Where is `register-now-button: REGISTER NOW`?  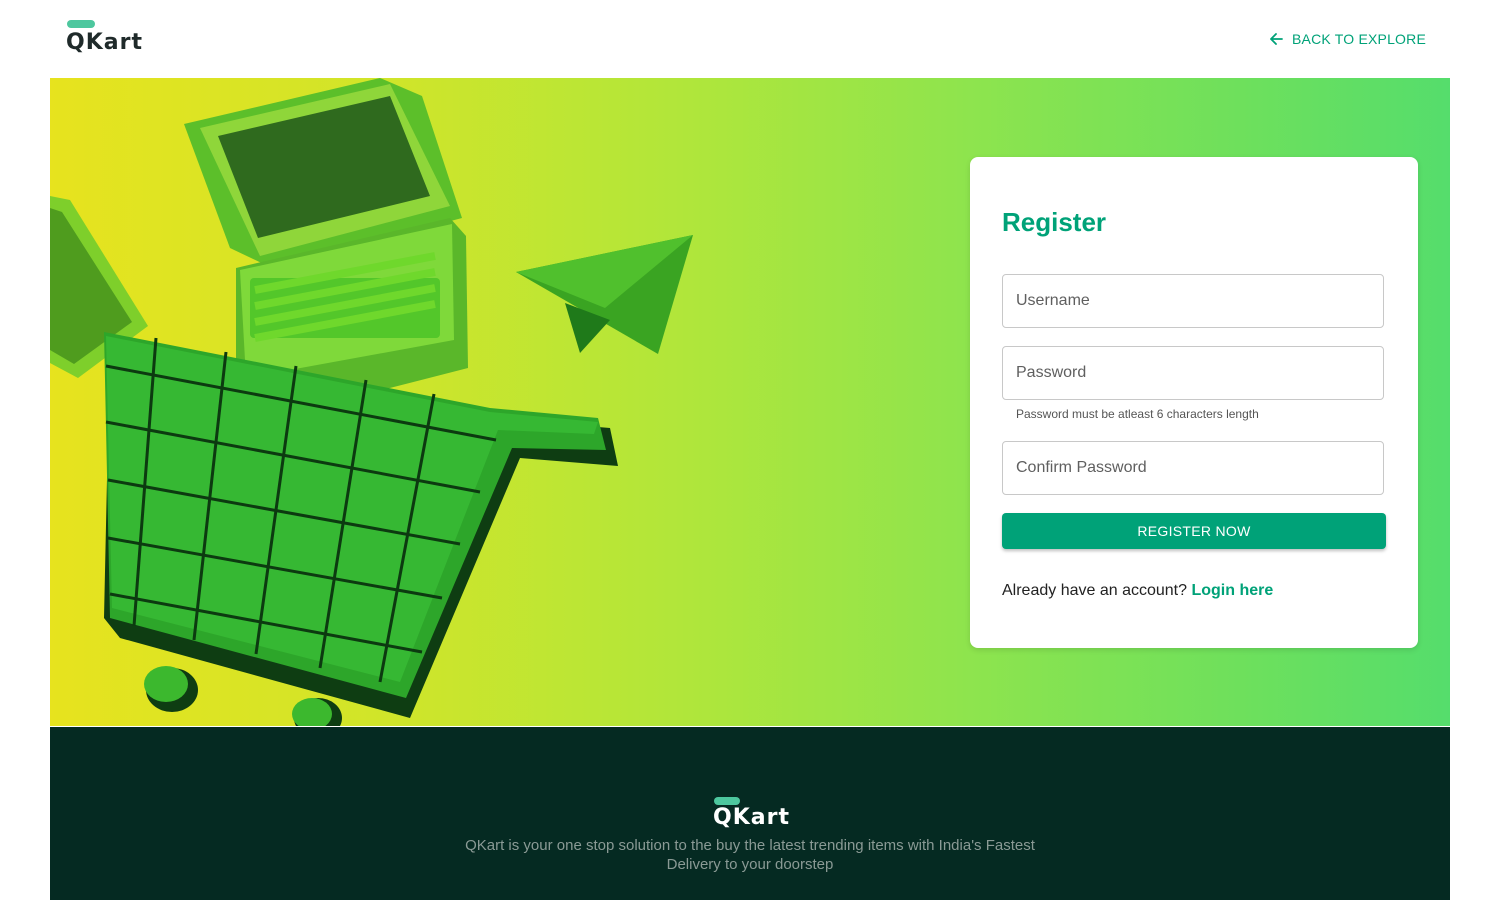
register-now-button: REGISTER NOW is located at coordinates (1194, 531).